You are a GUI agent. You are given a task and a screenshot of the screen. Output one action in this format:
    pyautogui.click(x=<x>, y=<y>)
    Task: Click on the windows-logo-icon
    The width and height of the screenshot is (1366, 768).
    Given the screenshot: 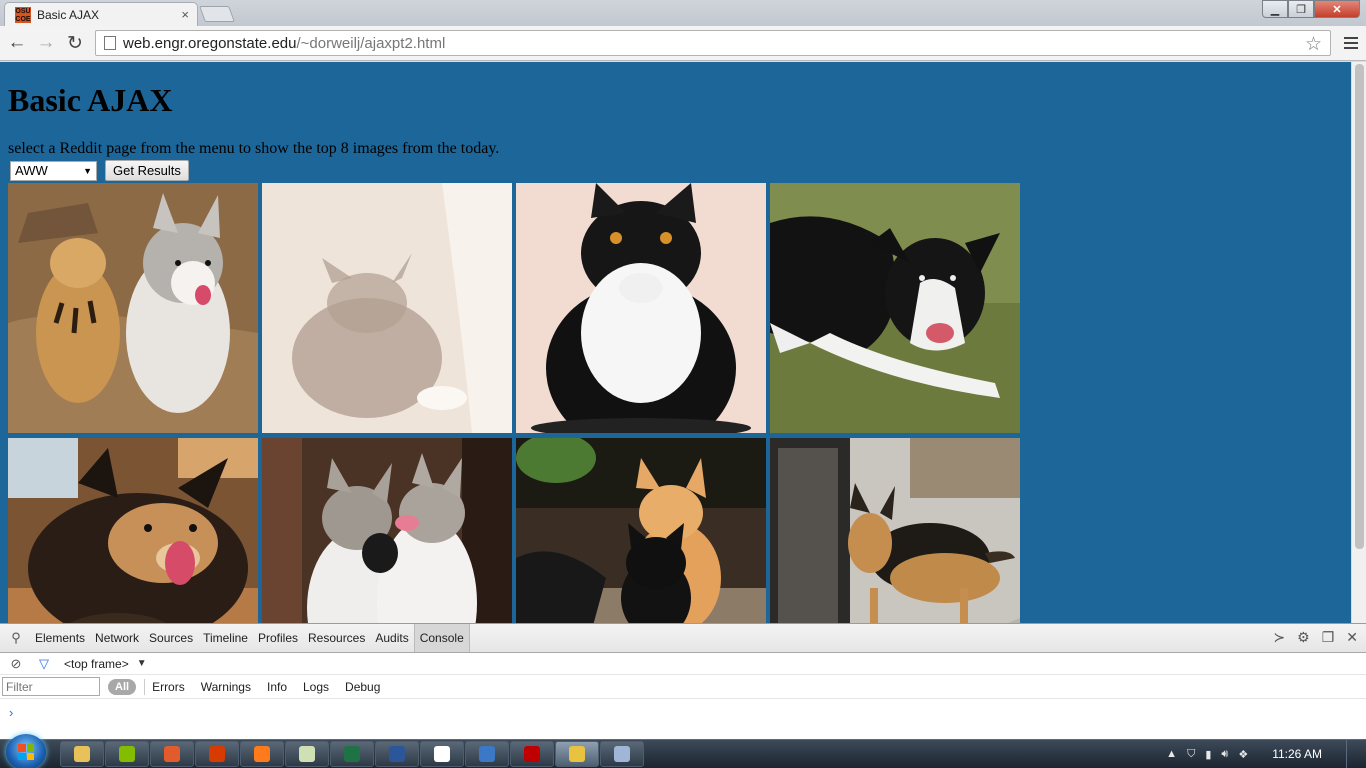 What is the action you would take?
    pyautogui.click(x=26, y=752)
    